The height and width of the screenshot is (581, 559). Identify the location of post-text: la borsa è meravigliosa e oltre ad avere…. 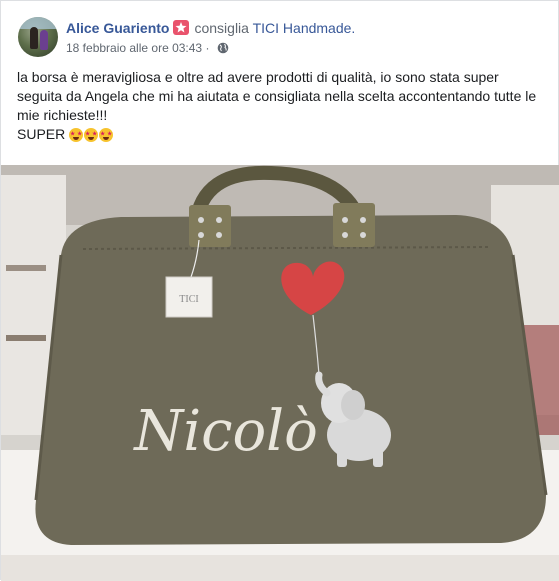
(281, 107).